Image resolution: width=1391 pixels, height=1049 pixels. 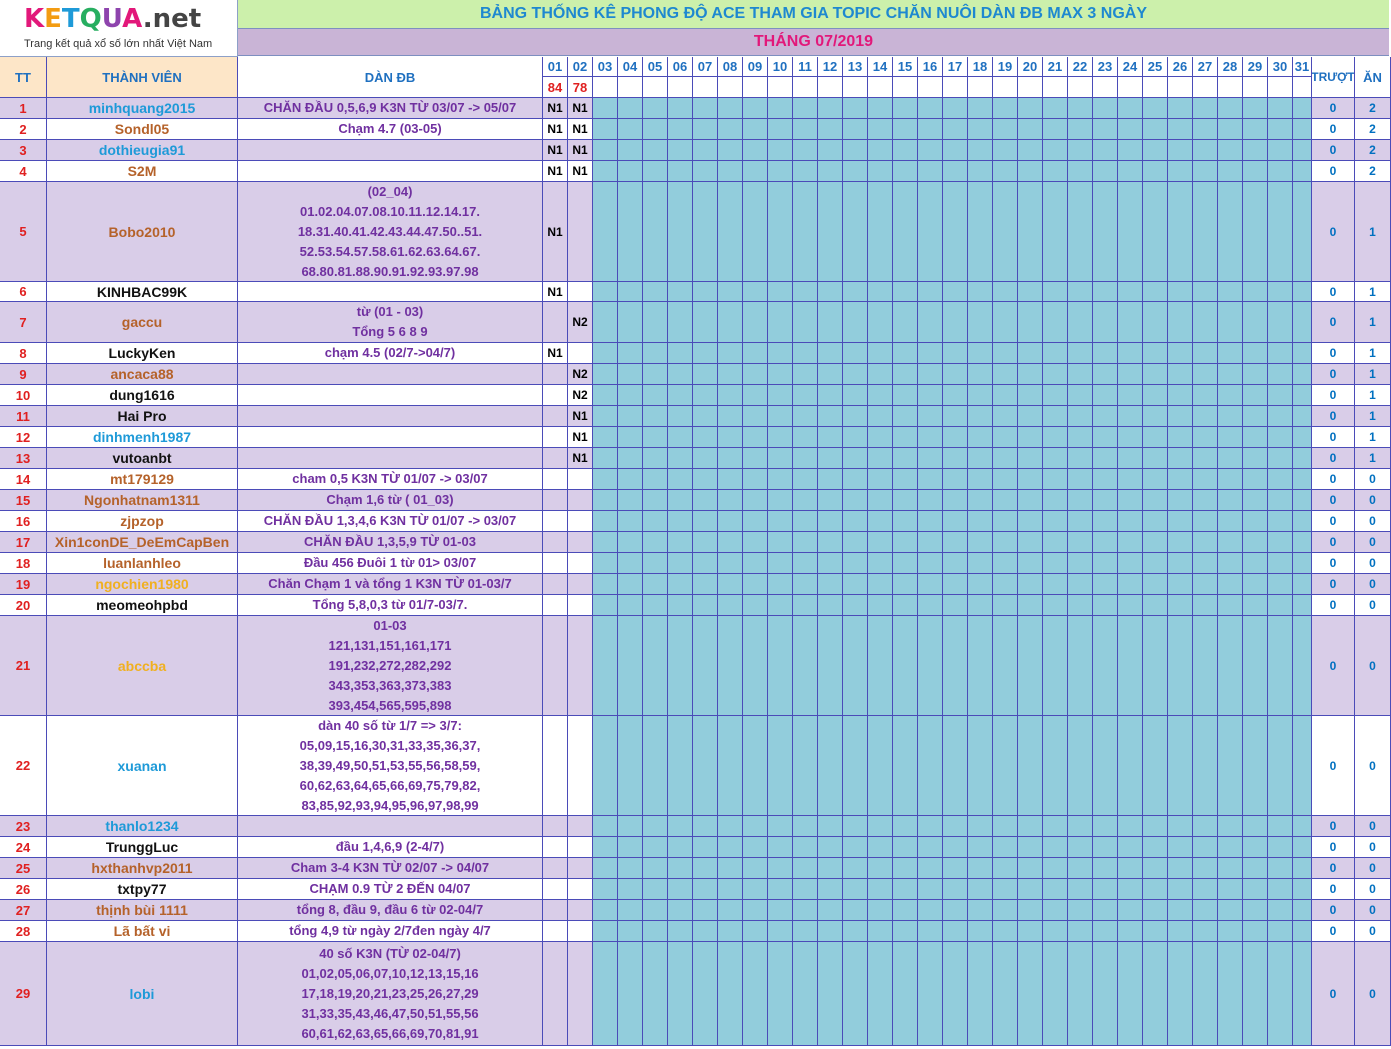 I want to click on day-header-25: 25, so click(x=1155, y=67).